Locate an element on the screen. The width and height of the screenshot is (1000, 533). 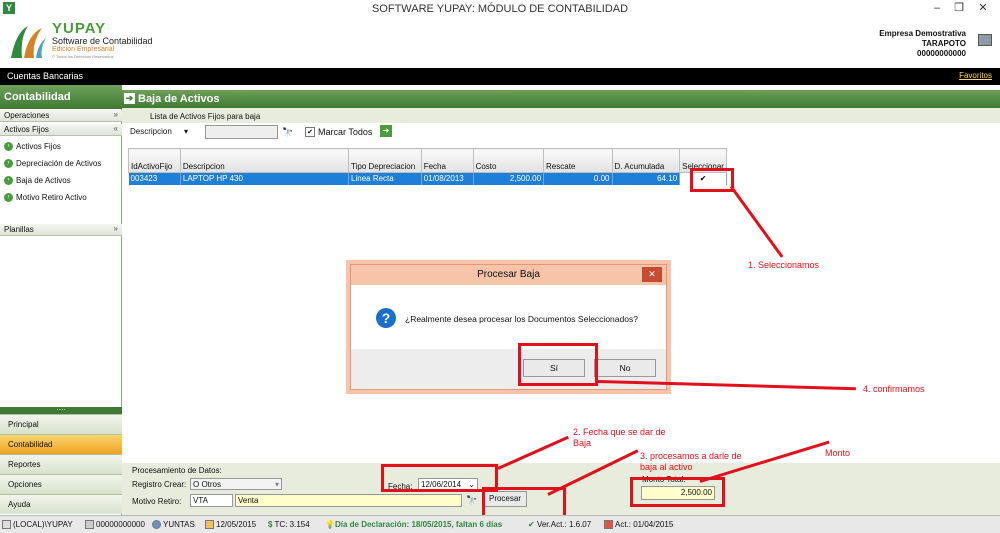
arrow-right-icon: ➔ is located at coordinates (129, 98).